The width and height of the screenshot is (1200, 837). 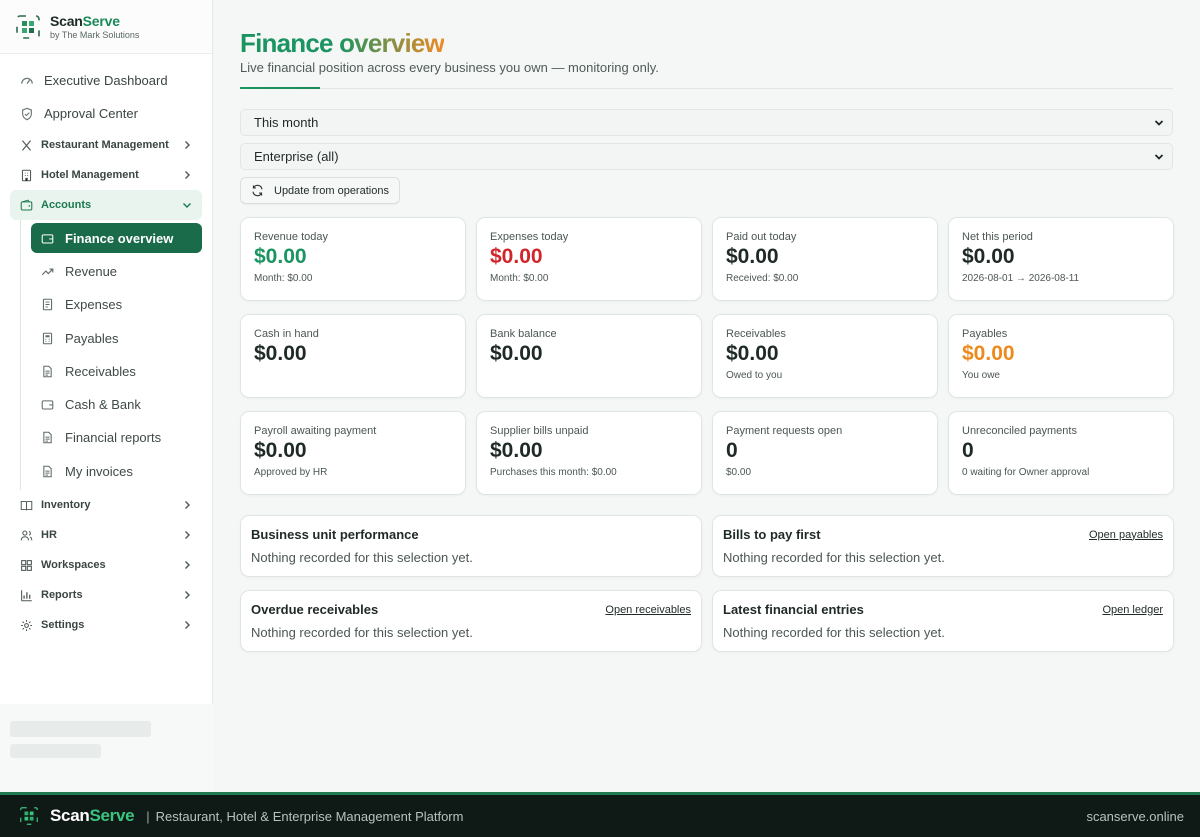 What do you see at coordinates (106, 625) in the screenshot?
I see `nav-group-settings: Settings` at bounding box center [106, 625].